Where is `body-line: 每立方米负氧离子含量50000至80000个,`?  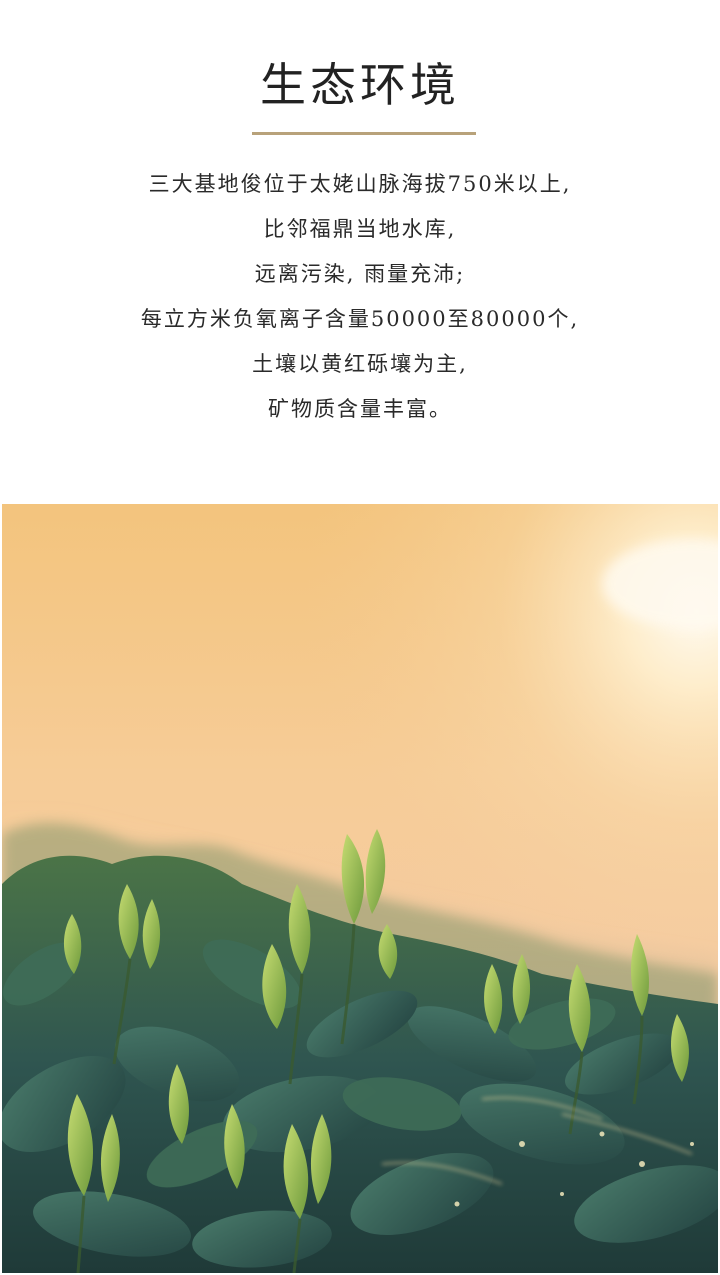 body-line: 每立方米负氧离子含量50000至80000个, is located at coordinates (360, 319).